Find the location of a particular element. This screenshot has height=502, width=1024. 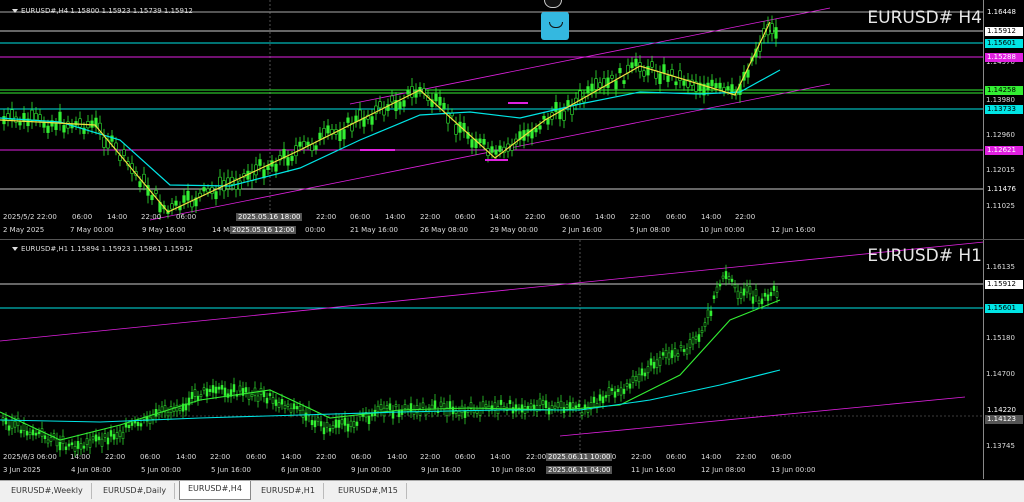

price-tag: 1.15601 is located at coordinates (1004, 308).